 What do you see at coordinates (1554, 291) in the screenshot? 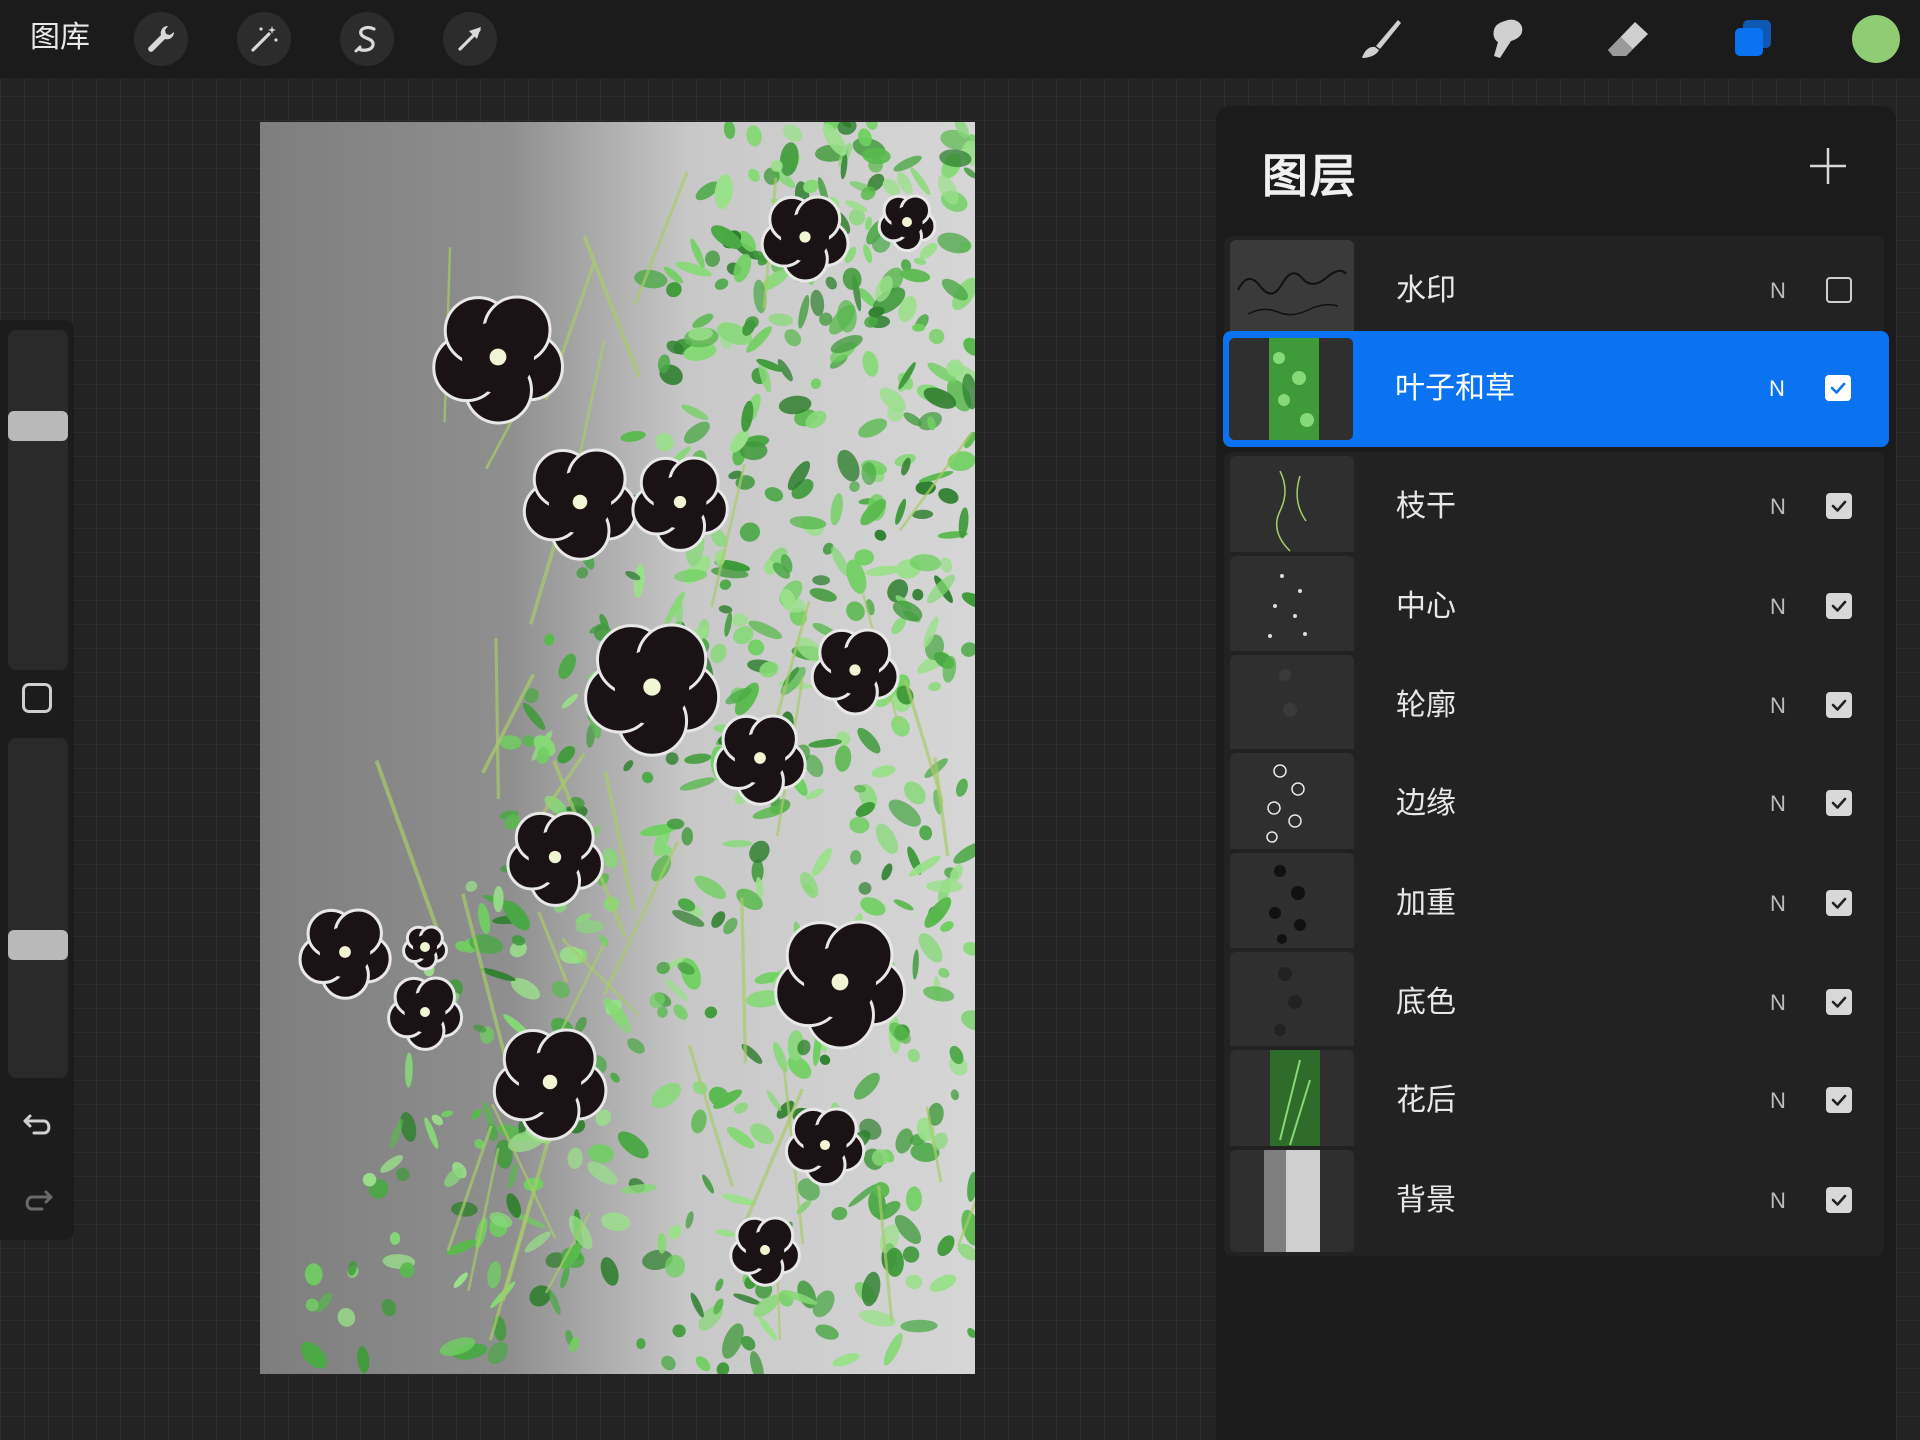
I see `layer-row: 水印 N` at bounding box center [1554, 291].